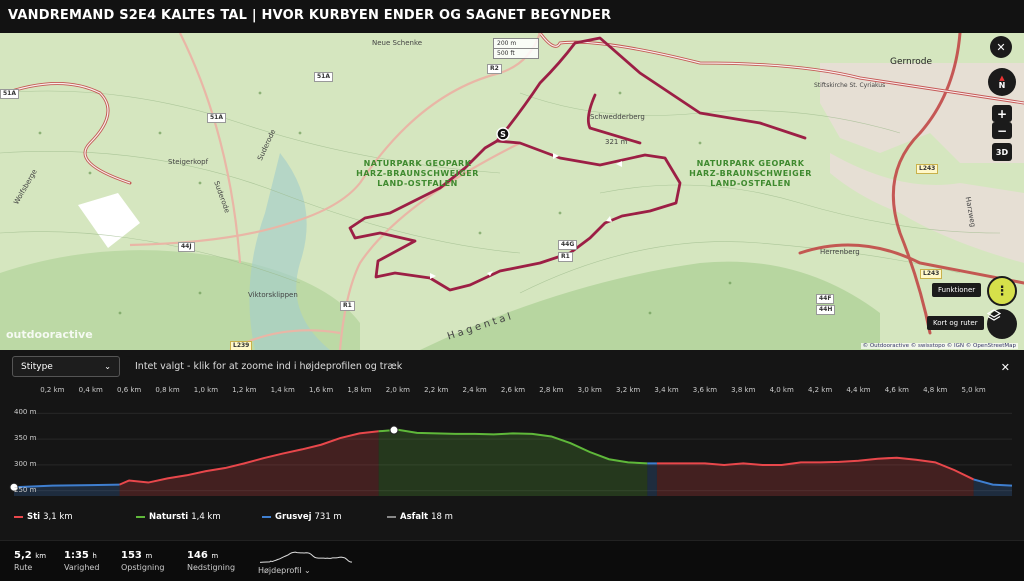  What do you see at coordinates (414, 517) in the screenshot?
I see `legend-name: Asfalt` at bounding box center [414, 517].